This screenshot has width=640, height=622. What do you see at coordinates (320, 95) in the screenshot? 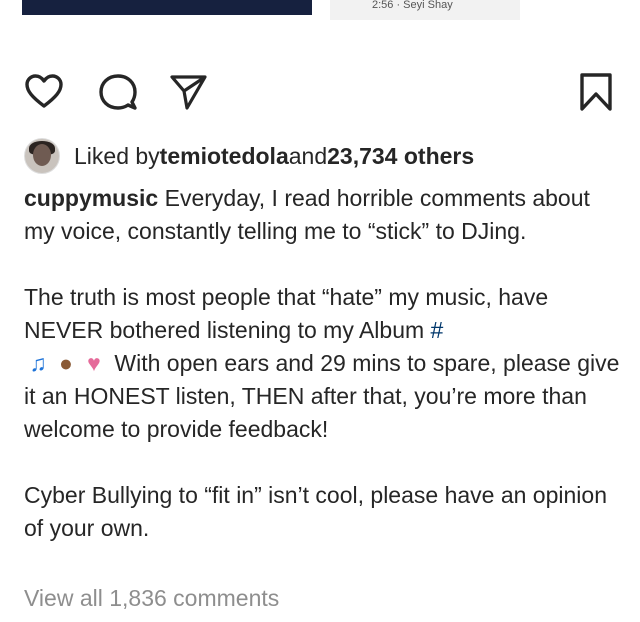
I see `post-action-bar` at bounding box center [320, 95].